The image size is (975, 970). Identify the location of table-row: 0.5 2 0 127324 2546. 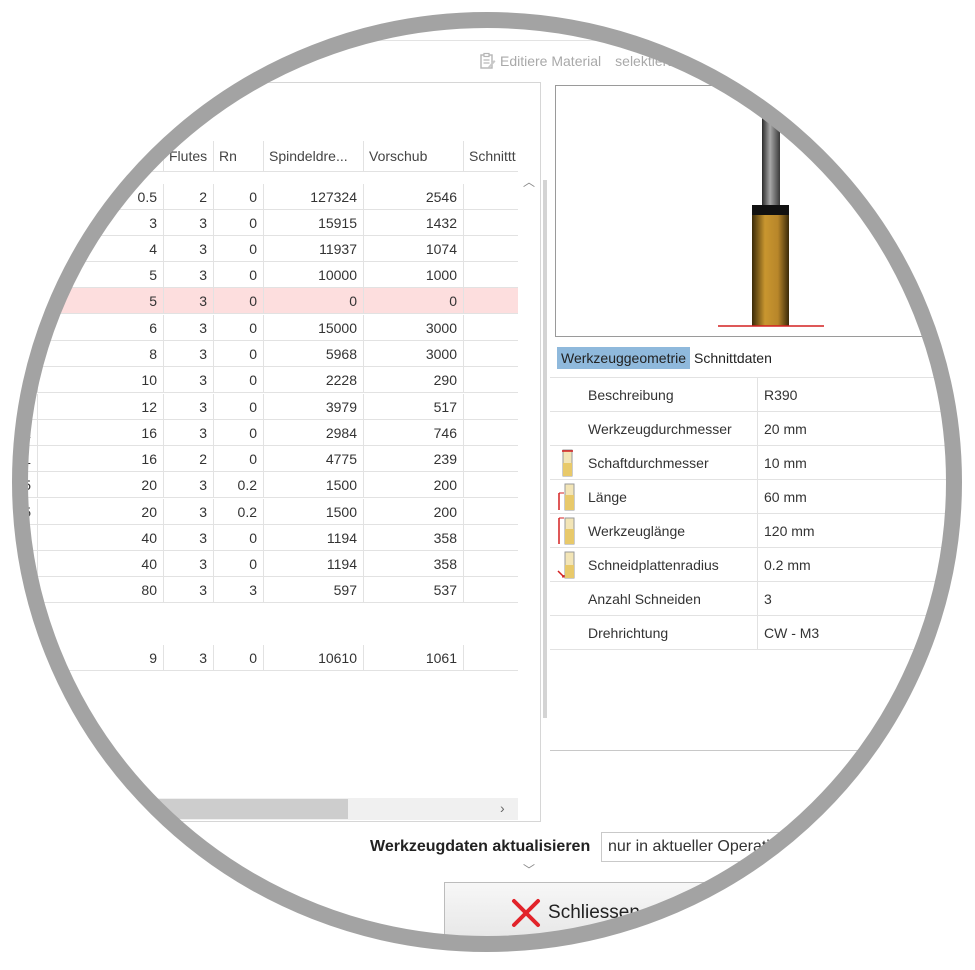
(259, 197).